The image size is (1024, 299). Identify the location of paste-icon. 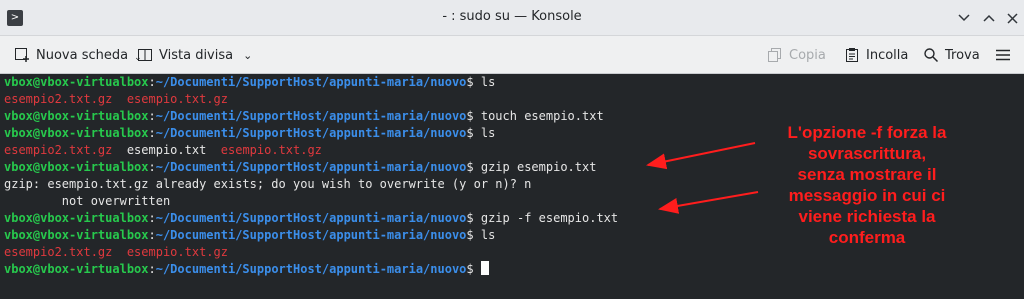
(852, 55).